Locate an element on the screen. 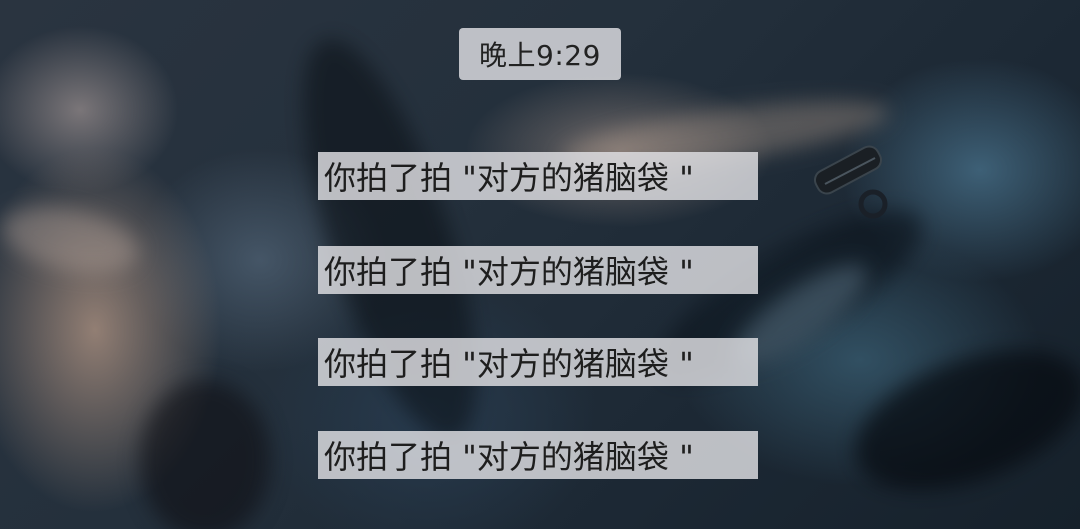 The image size is (1080, 529). fabric-highlight is located at coordinates (72, 240).